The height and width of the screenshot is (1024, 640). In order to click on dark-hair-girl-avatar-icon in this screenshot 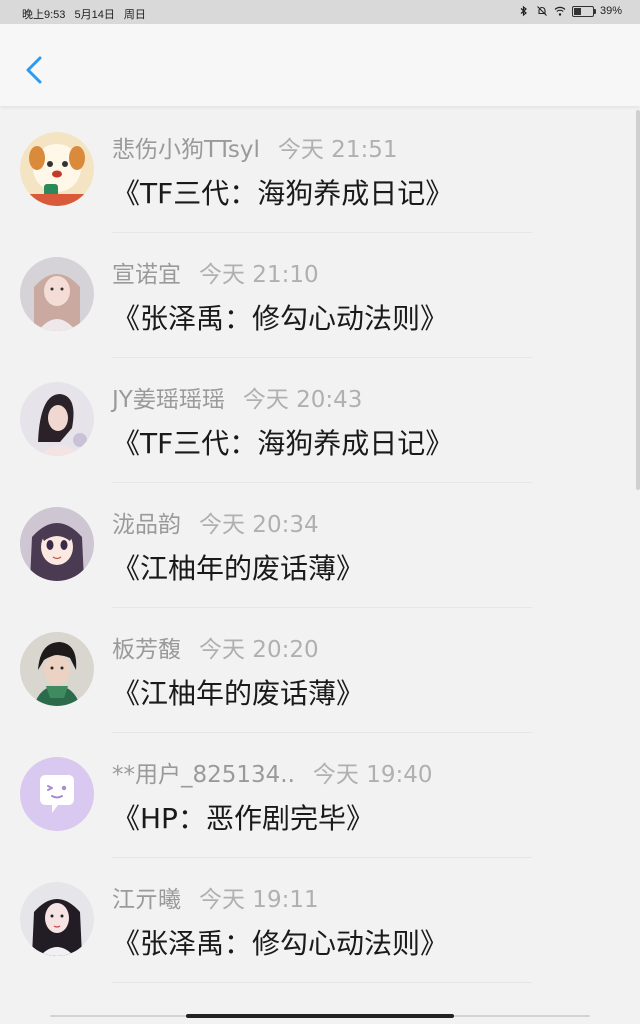, I will do `click(57, 919)`.